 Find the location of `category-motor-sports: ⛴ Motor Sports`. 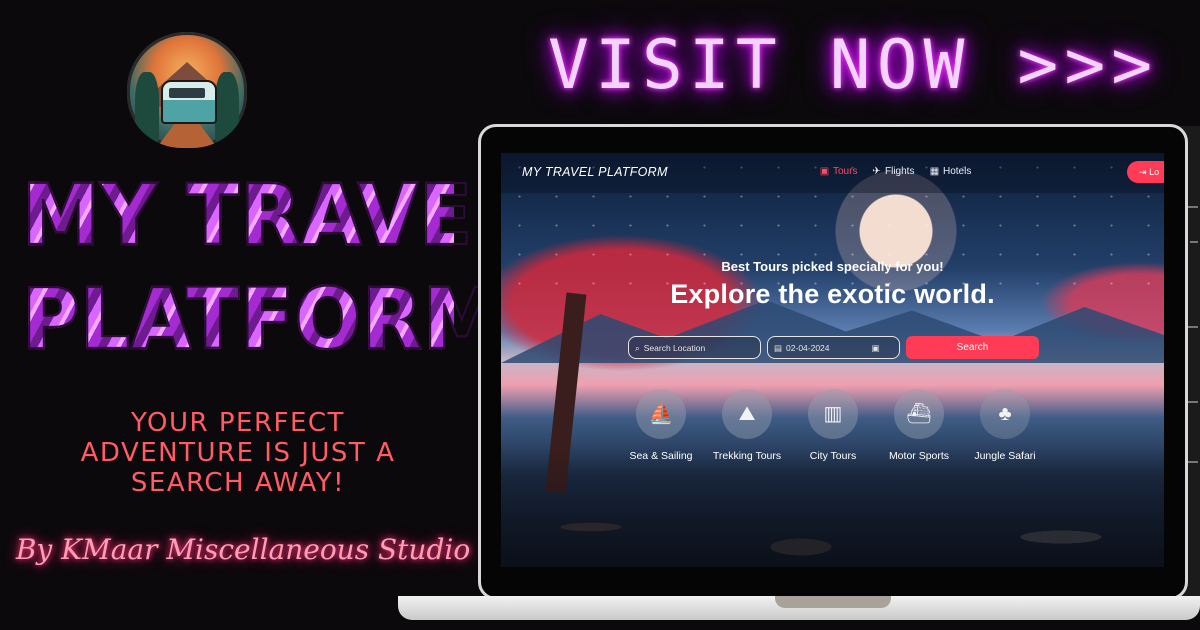

category-motor-sports: ⛴ Motor Sports is located at coordinates (919, 425).